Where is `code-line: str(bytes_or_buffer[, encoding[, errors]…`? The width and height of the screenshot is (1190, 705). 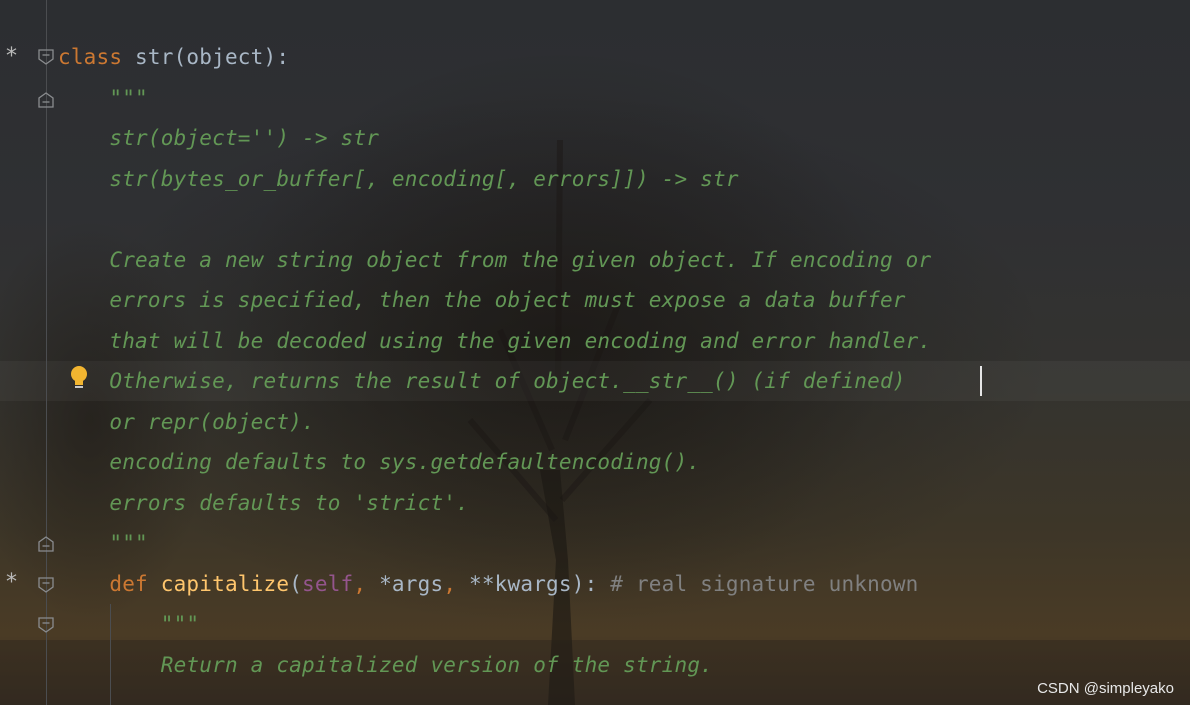
code-line: str(bytes_or_buffer[, encoding[, errors]… is located at coordinates (398, 179).